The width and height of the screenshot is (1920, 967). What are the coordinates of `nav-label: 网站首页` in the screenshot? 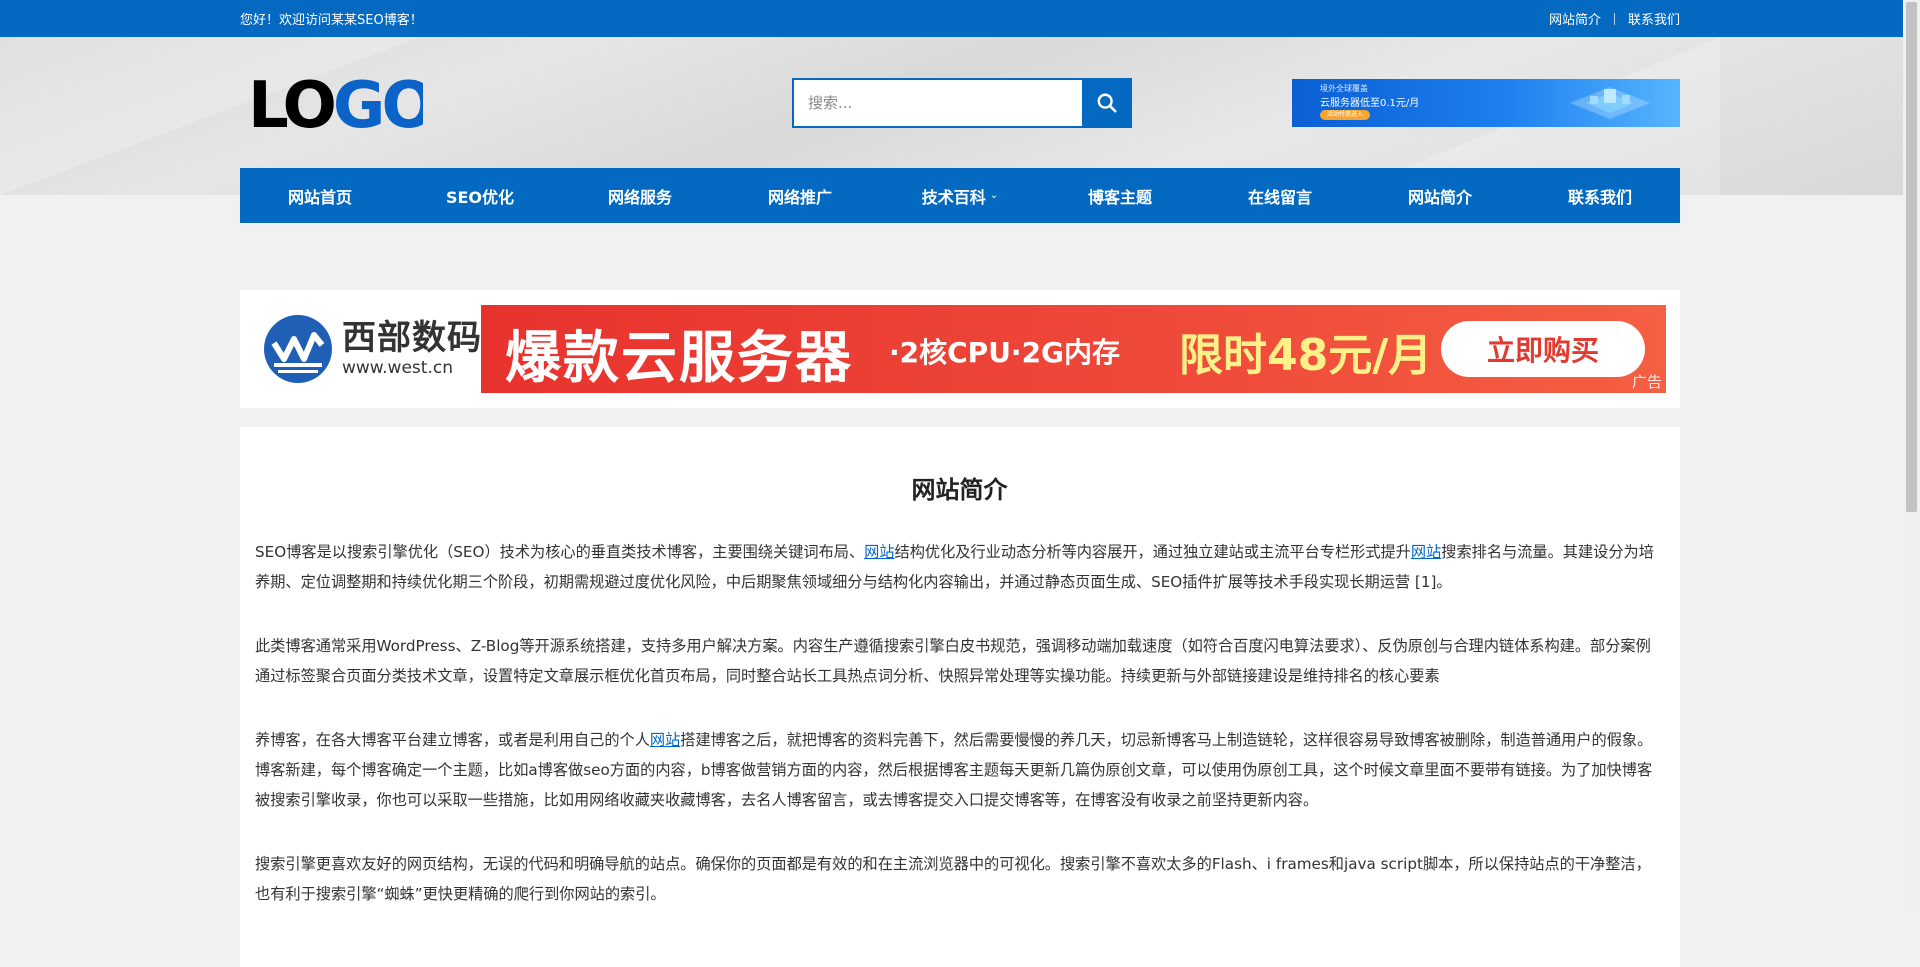 It's located at (319, 197).